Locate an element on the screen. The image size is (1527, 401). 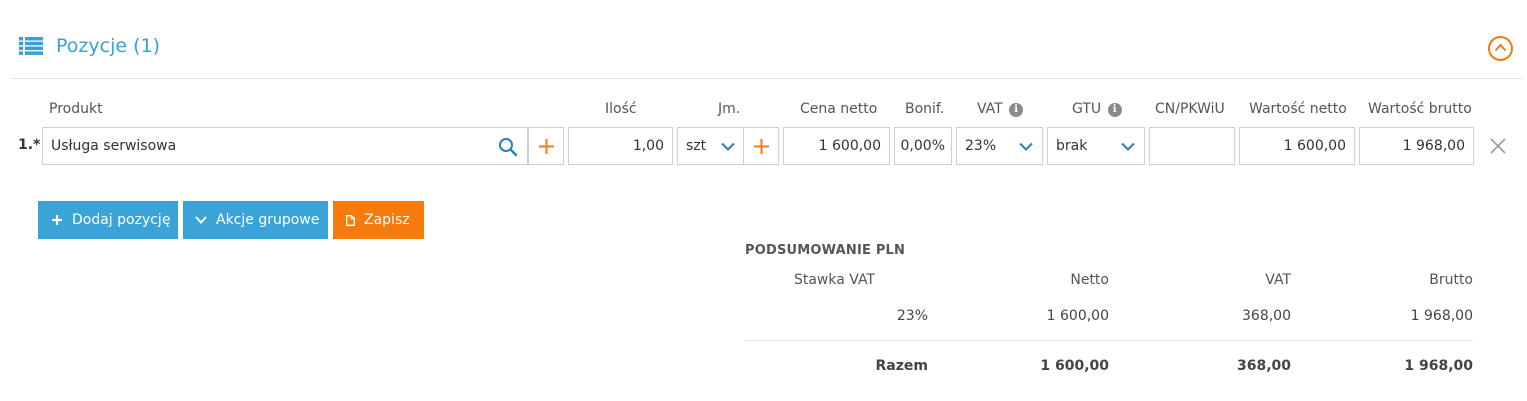
product-value: Usługa serwisowa is located at coordinates (114, 146).